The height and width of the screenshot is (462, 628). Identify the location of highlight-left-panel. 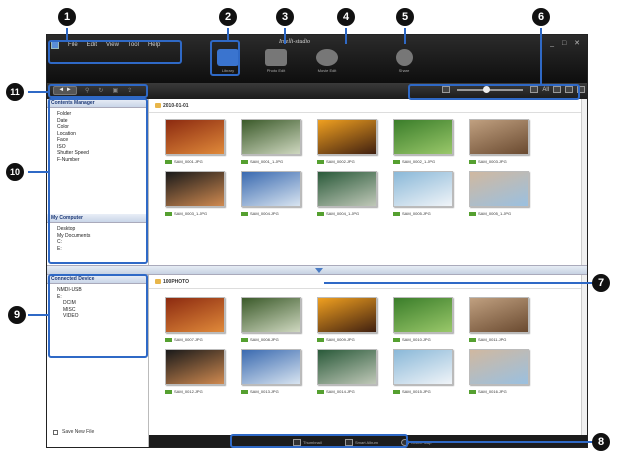
(98, 181).